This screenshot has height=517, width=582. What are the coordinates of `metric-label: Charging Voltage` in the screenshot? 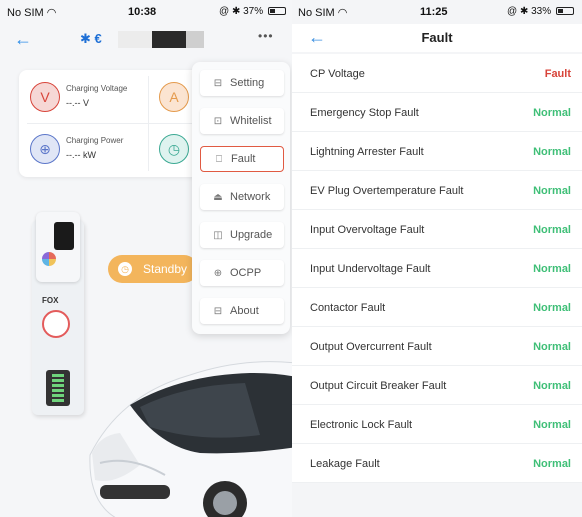 It's located at (97, 88).